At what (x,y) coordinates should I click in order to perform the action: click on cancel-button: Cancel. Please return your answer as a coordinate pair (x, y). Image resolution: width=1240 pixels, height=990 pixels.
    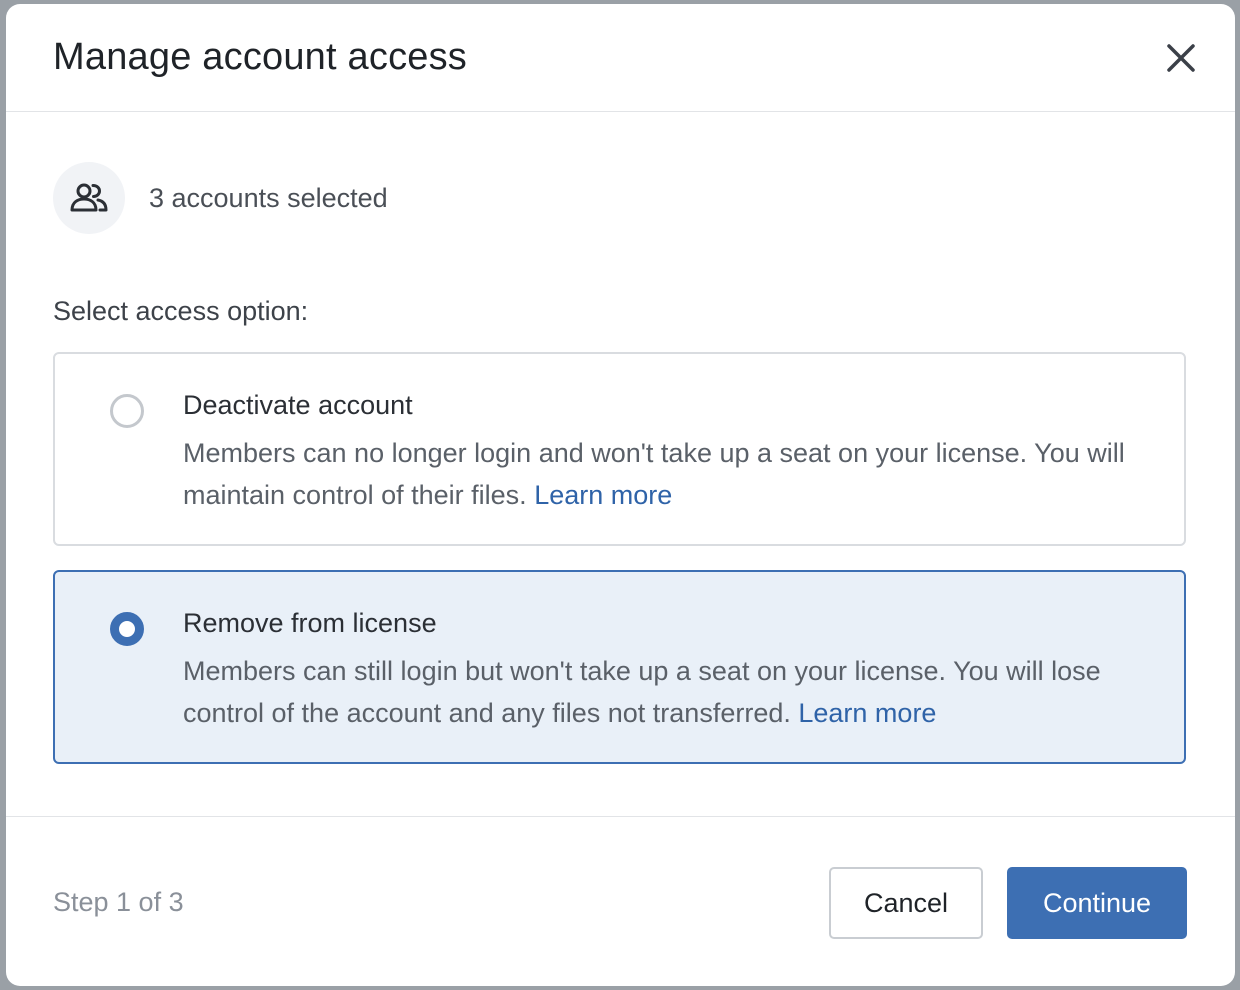
    Looking at the image, I should click on (906, 903).